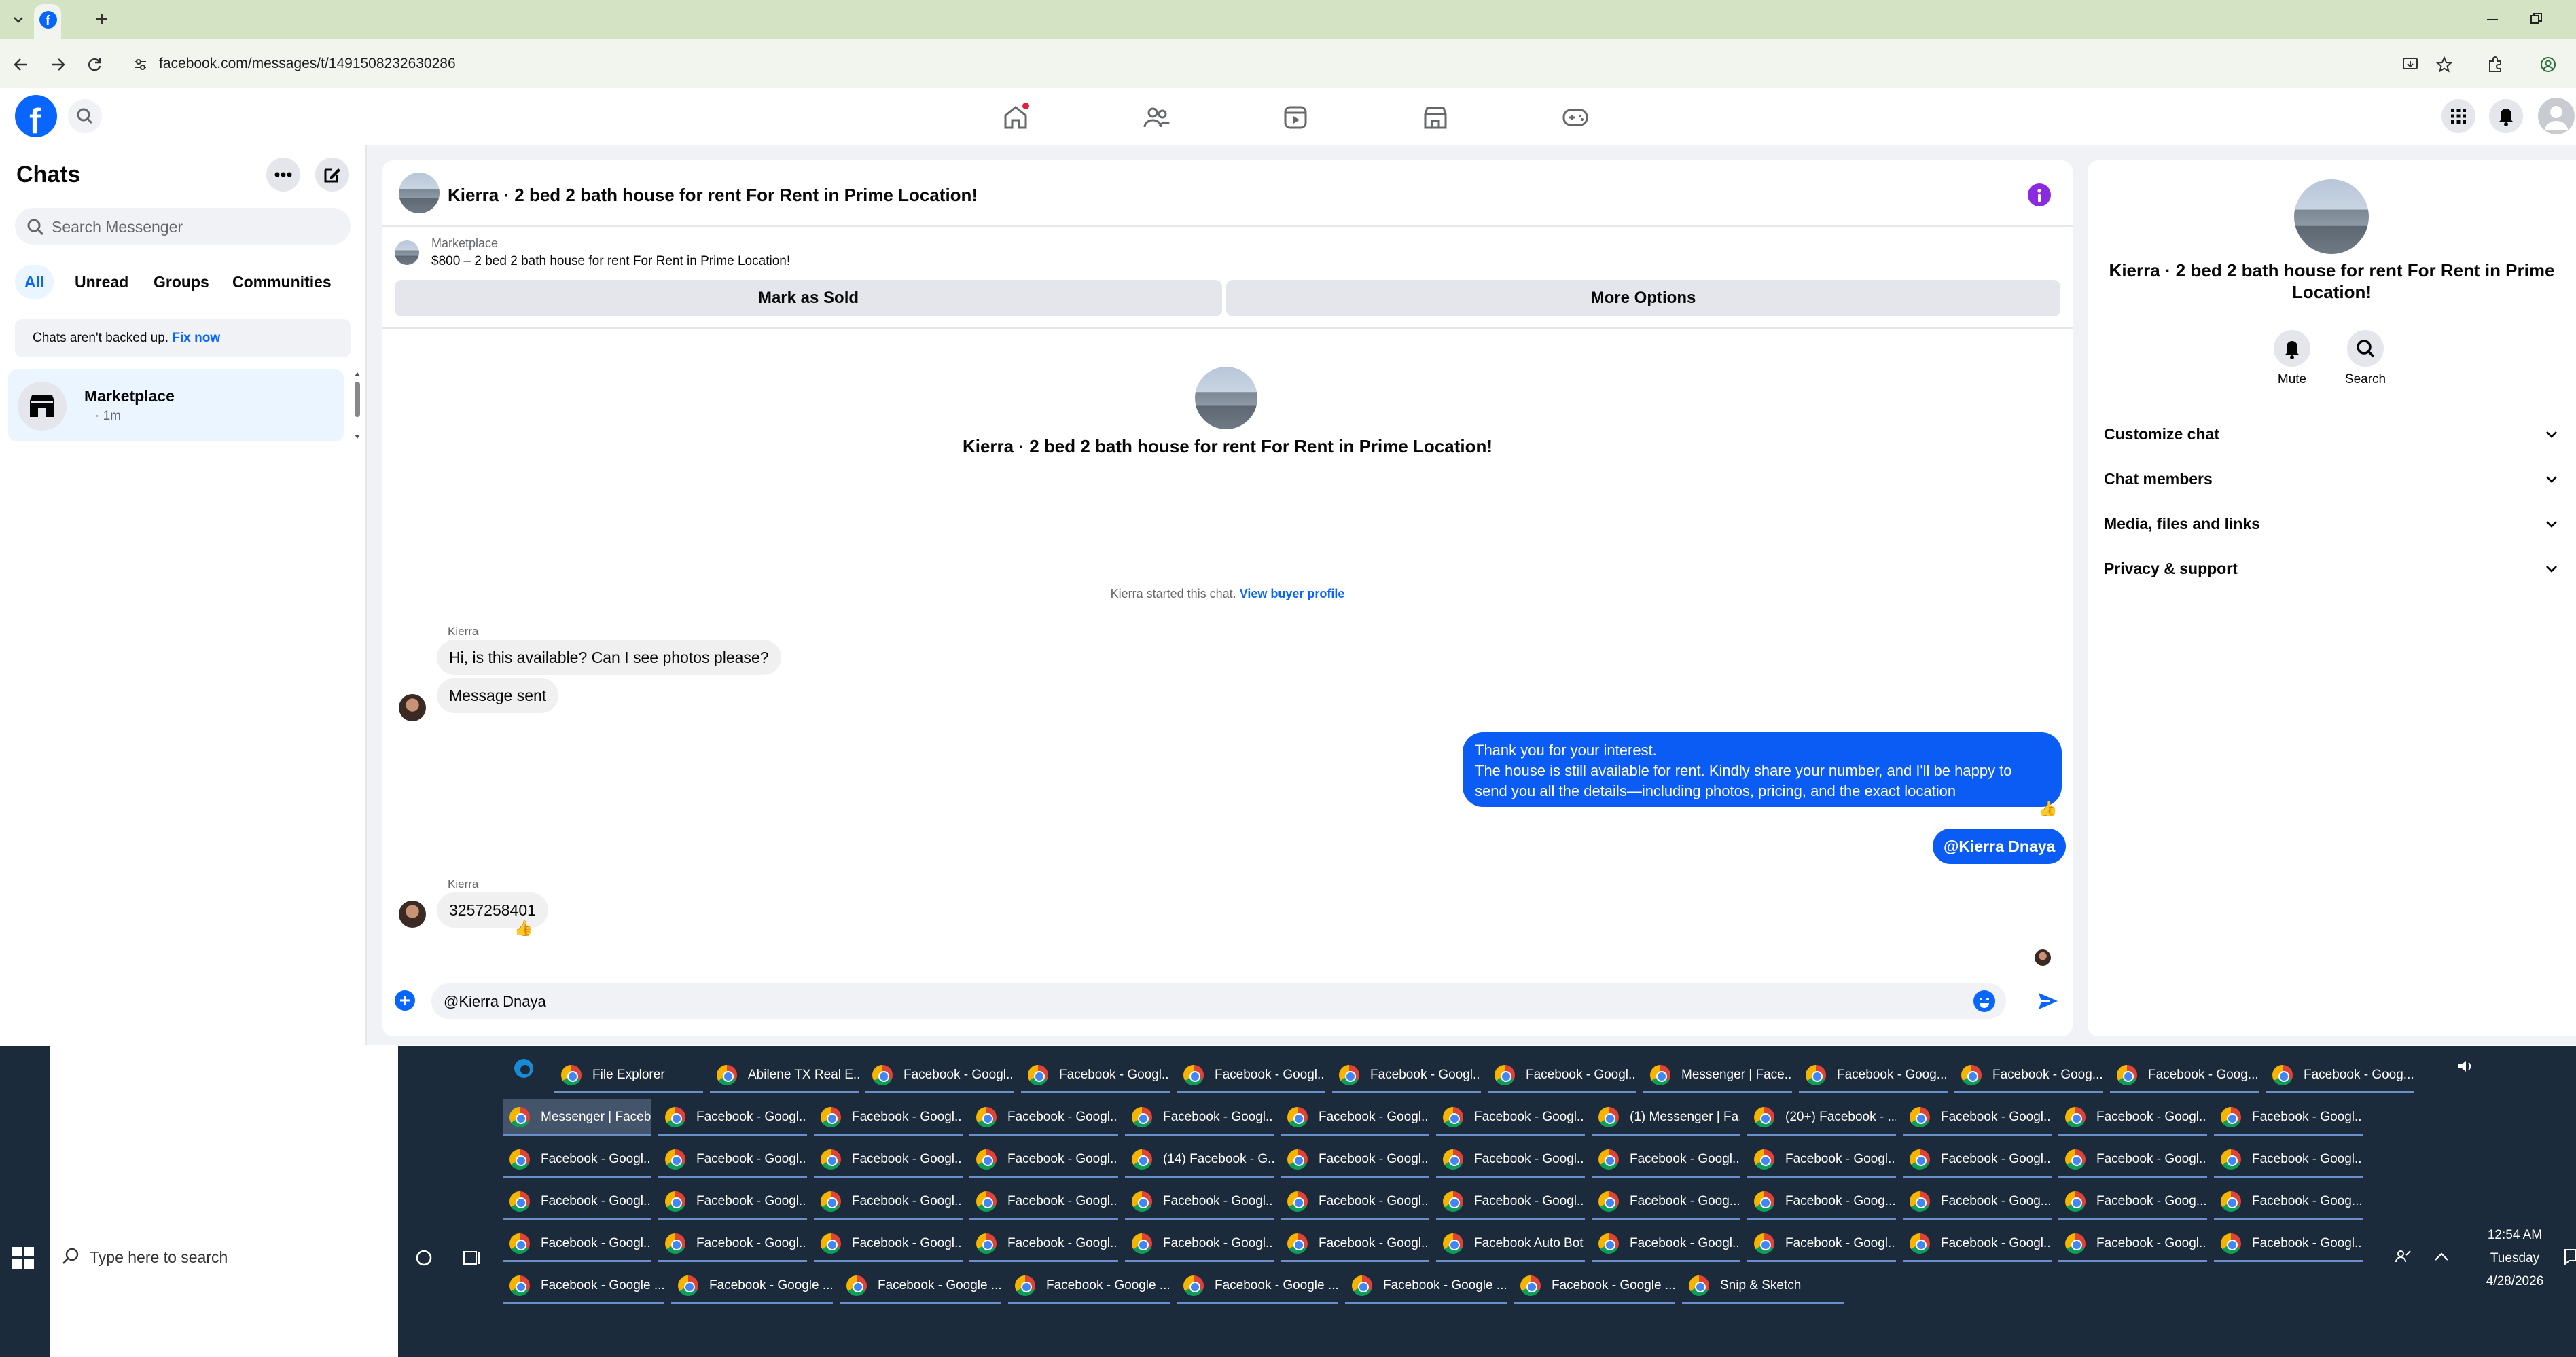 The width and height of the screenshot is (2576, 1357). Describe the element at coordinates (1436, 117) in the screenshot. I see `marketplace-nav-icon` at that location.